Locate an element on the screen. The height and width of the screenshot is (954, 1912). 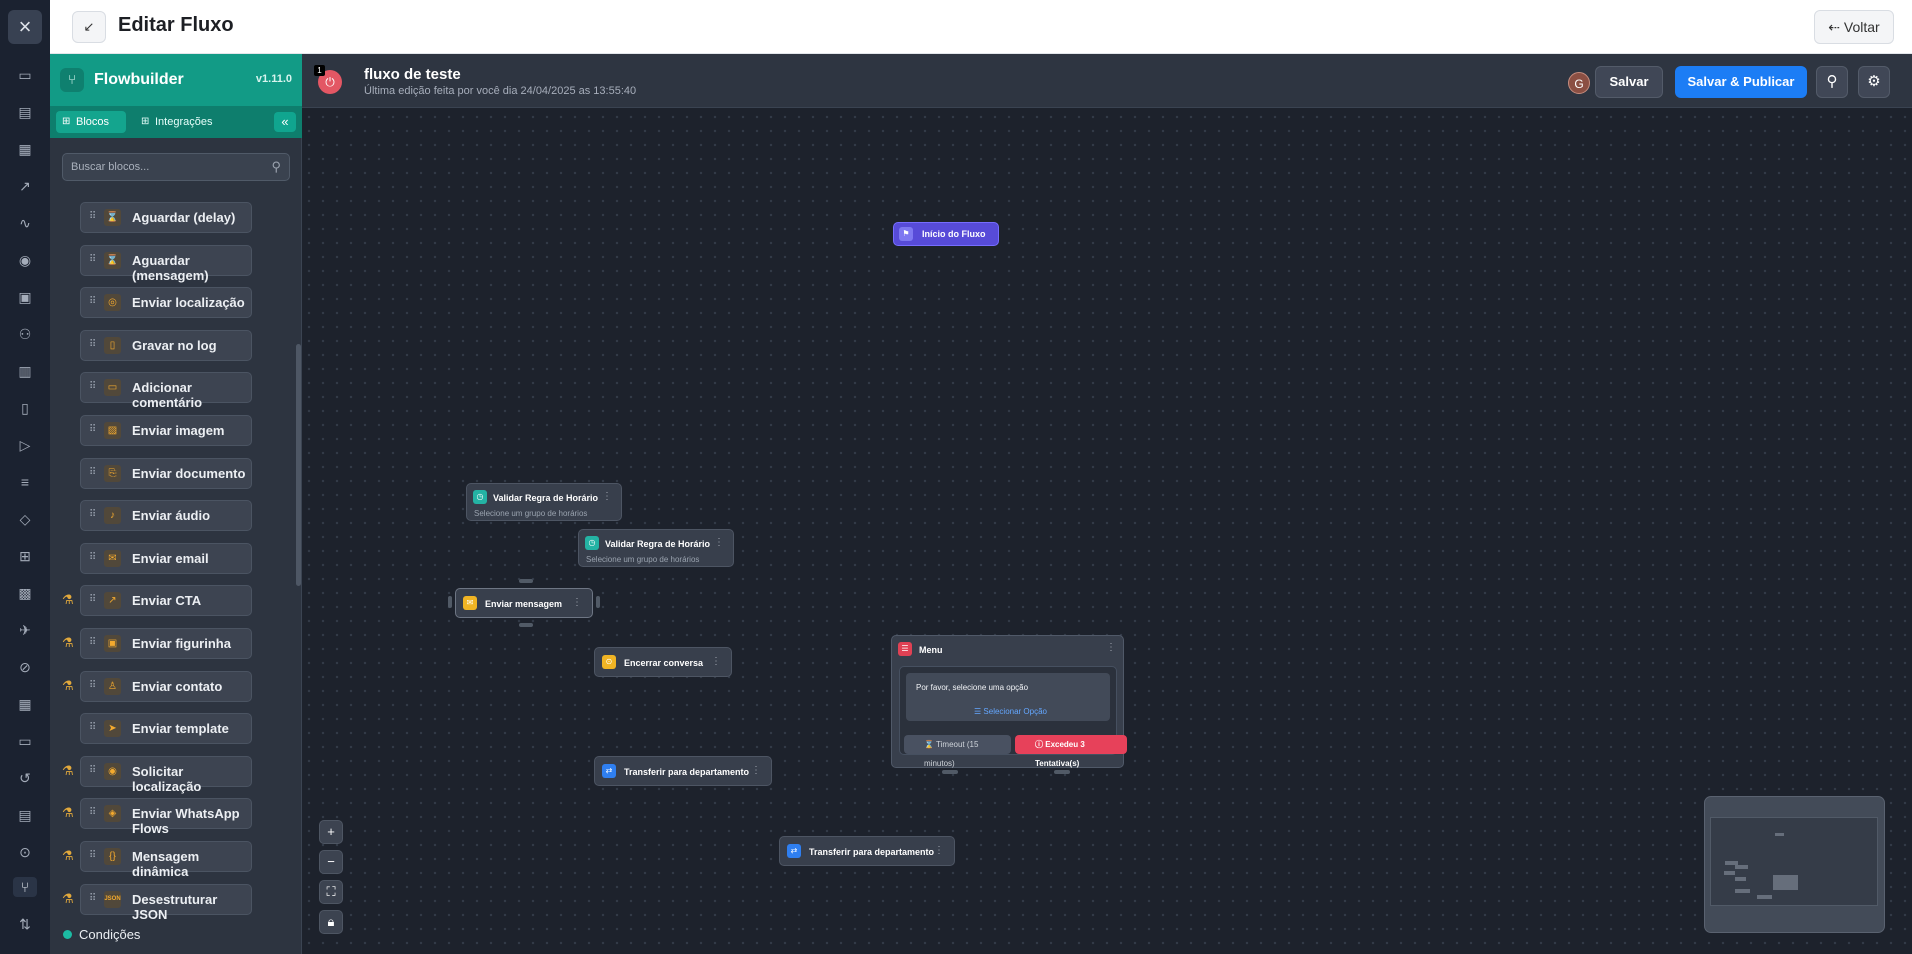
flow-icon: ⑂ is located at coordinates (25, 887).